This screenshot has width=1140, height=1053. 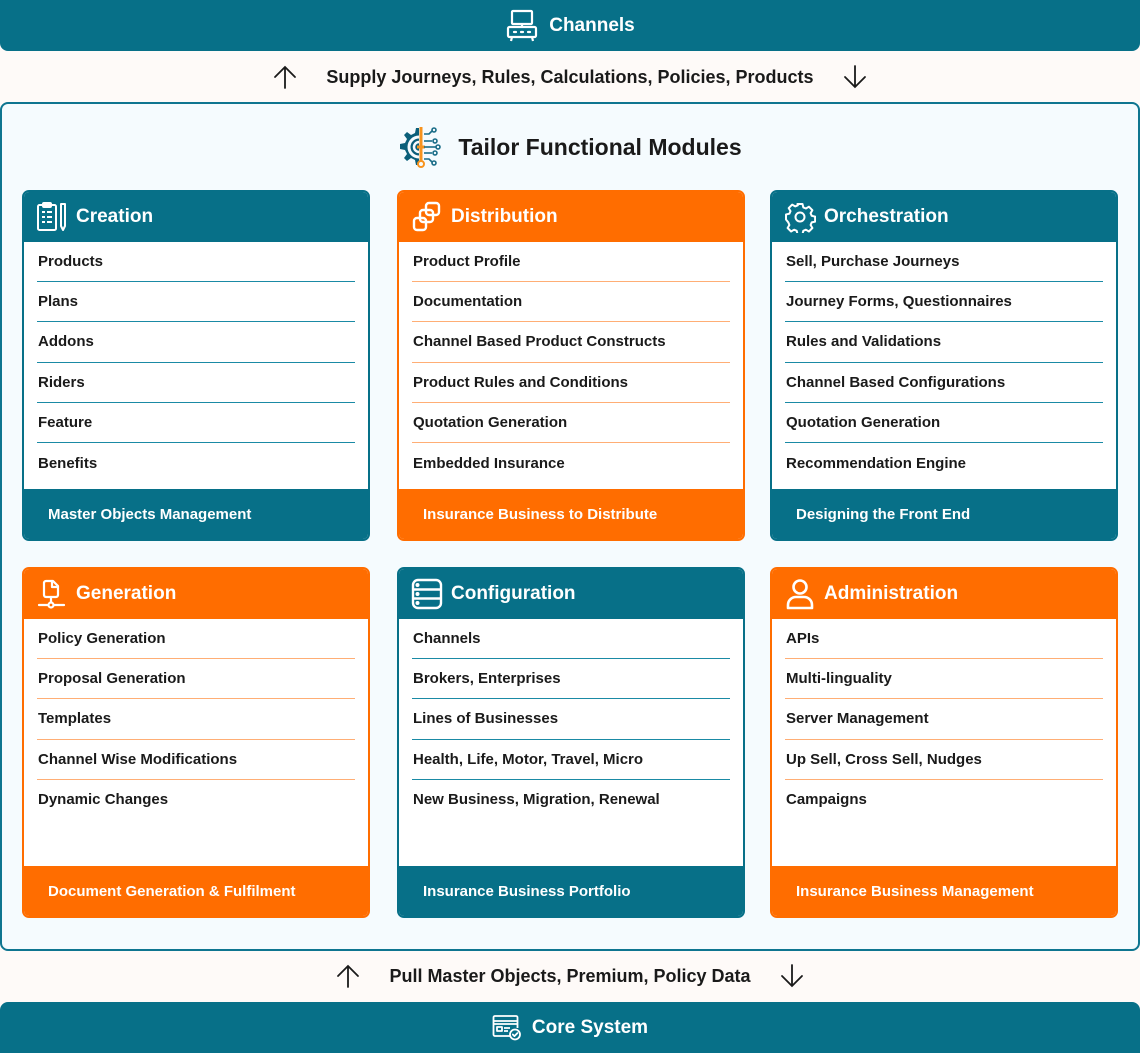 I want to click on gear-circuit-icon, so click(x=421, y=147).